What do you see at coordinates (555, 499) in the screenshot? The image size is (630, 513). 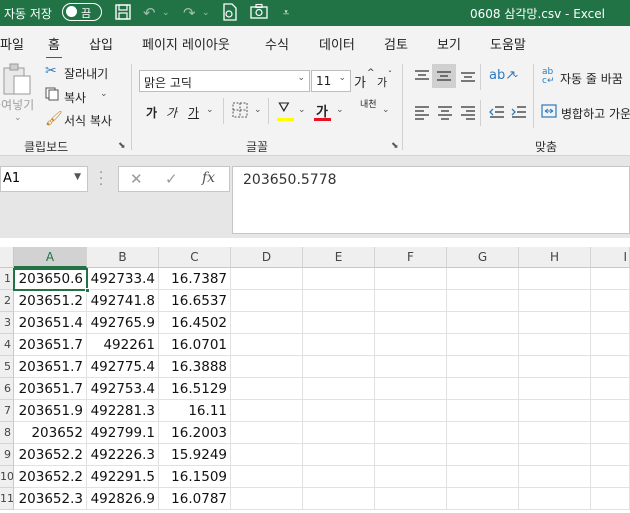 I see `cell-h11` at bounding box center [555, 499].